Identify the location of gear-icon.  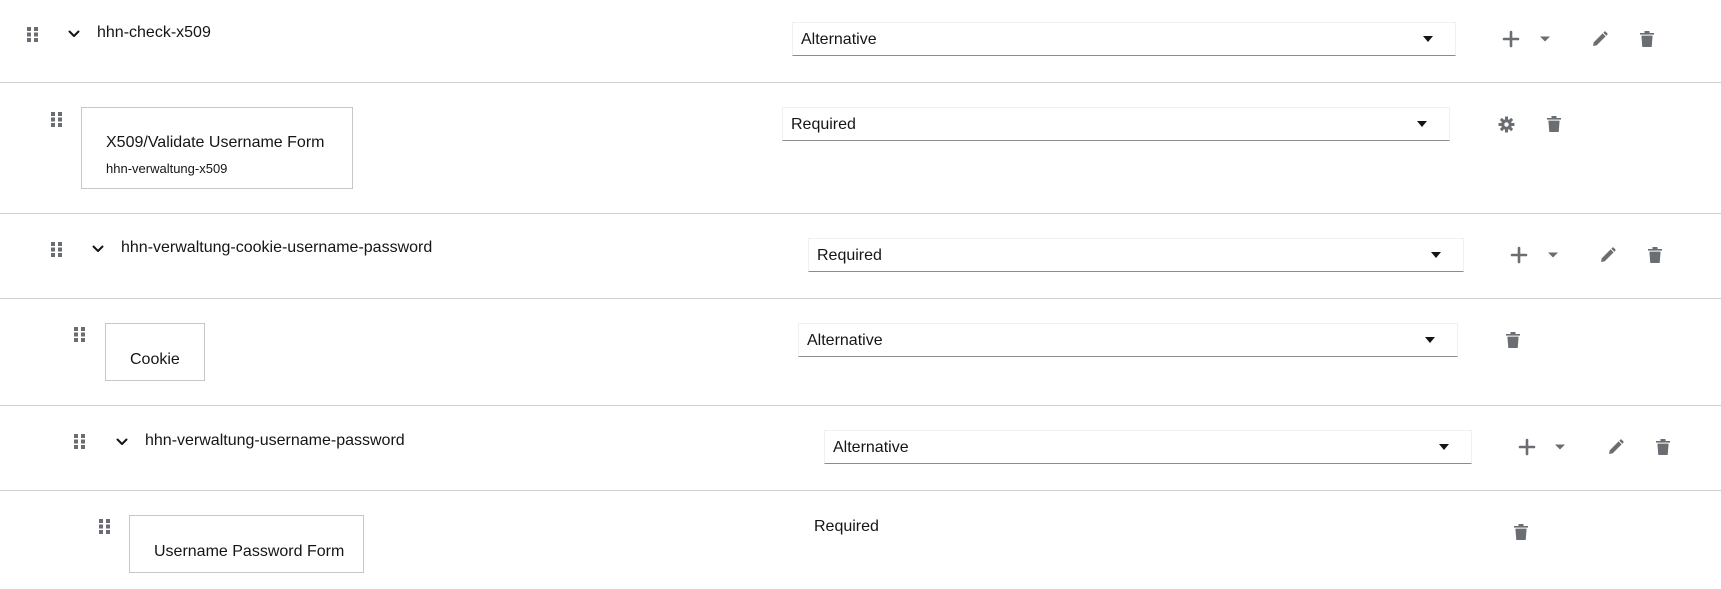
(1506, 124).